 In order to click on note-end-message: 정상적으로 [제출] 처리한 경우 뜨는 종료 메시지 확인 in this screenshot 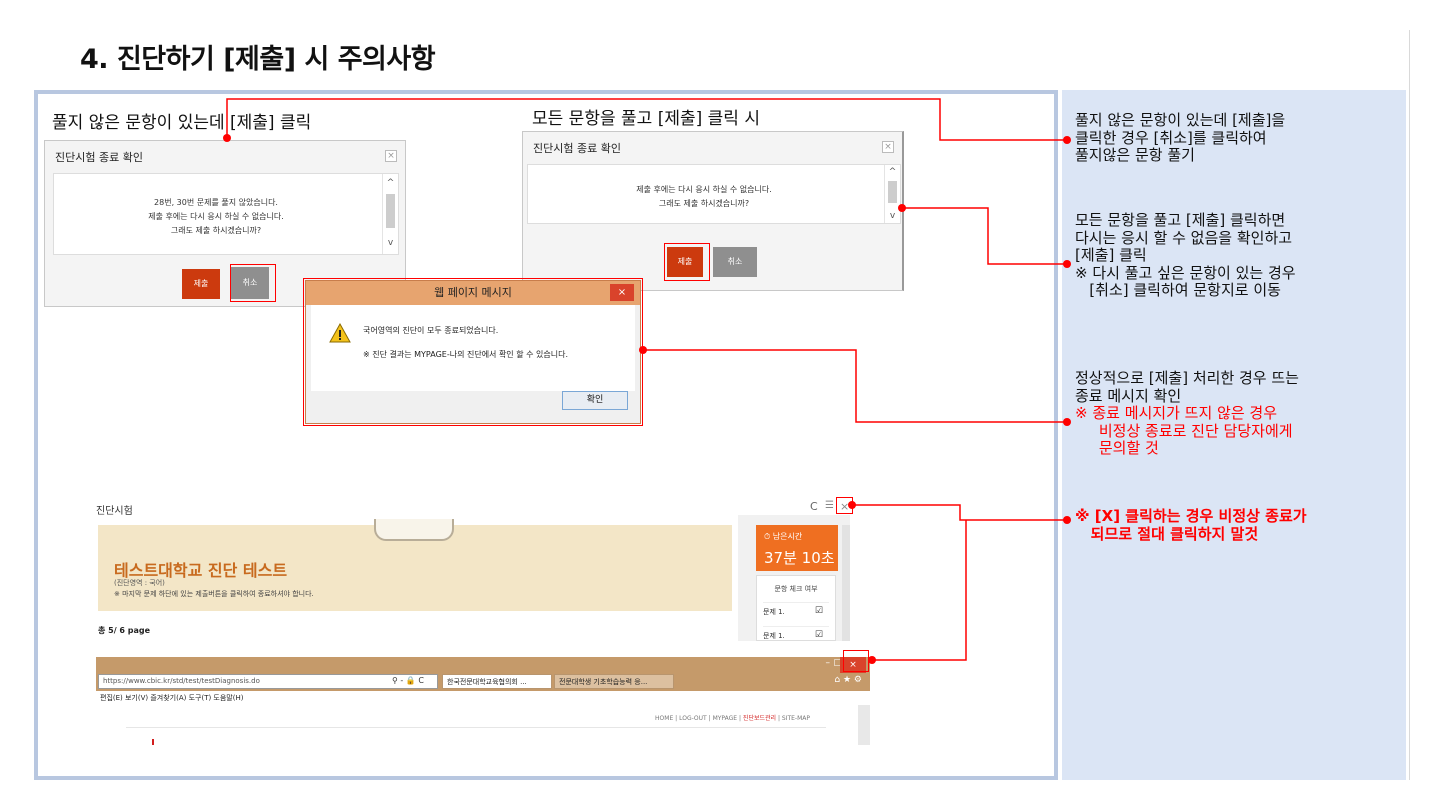, I will do `click(1187, 387)`.